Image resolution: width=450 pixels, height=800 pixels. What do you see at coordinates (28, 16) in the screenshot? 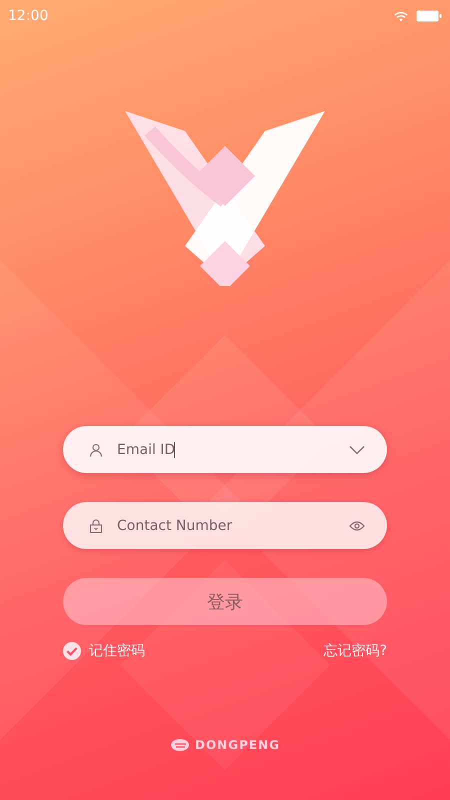
I see `status-time: 12:00` at bounding box center [28, 16].